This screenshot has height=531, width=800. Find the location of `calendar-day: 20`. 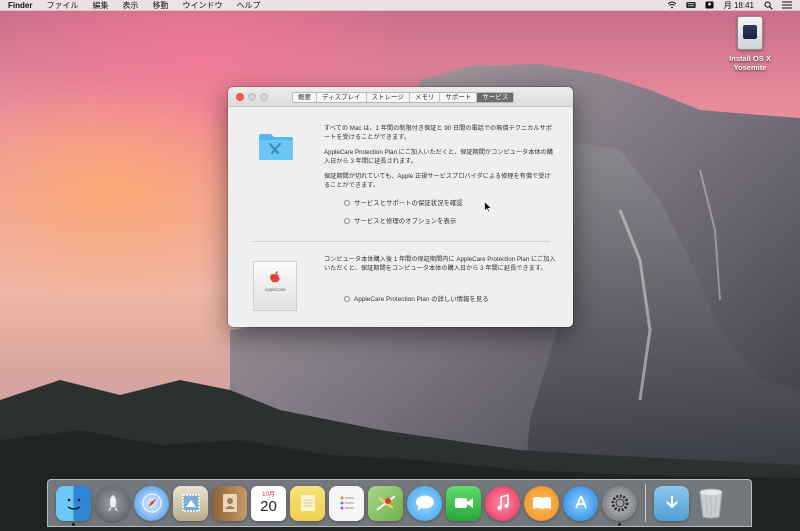

calendar-day: 20 is located at coordinates (268, 506).